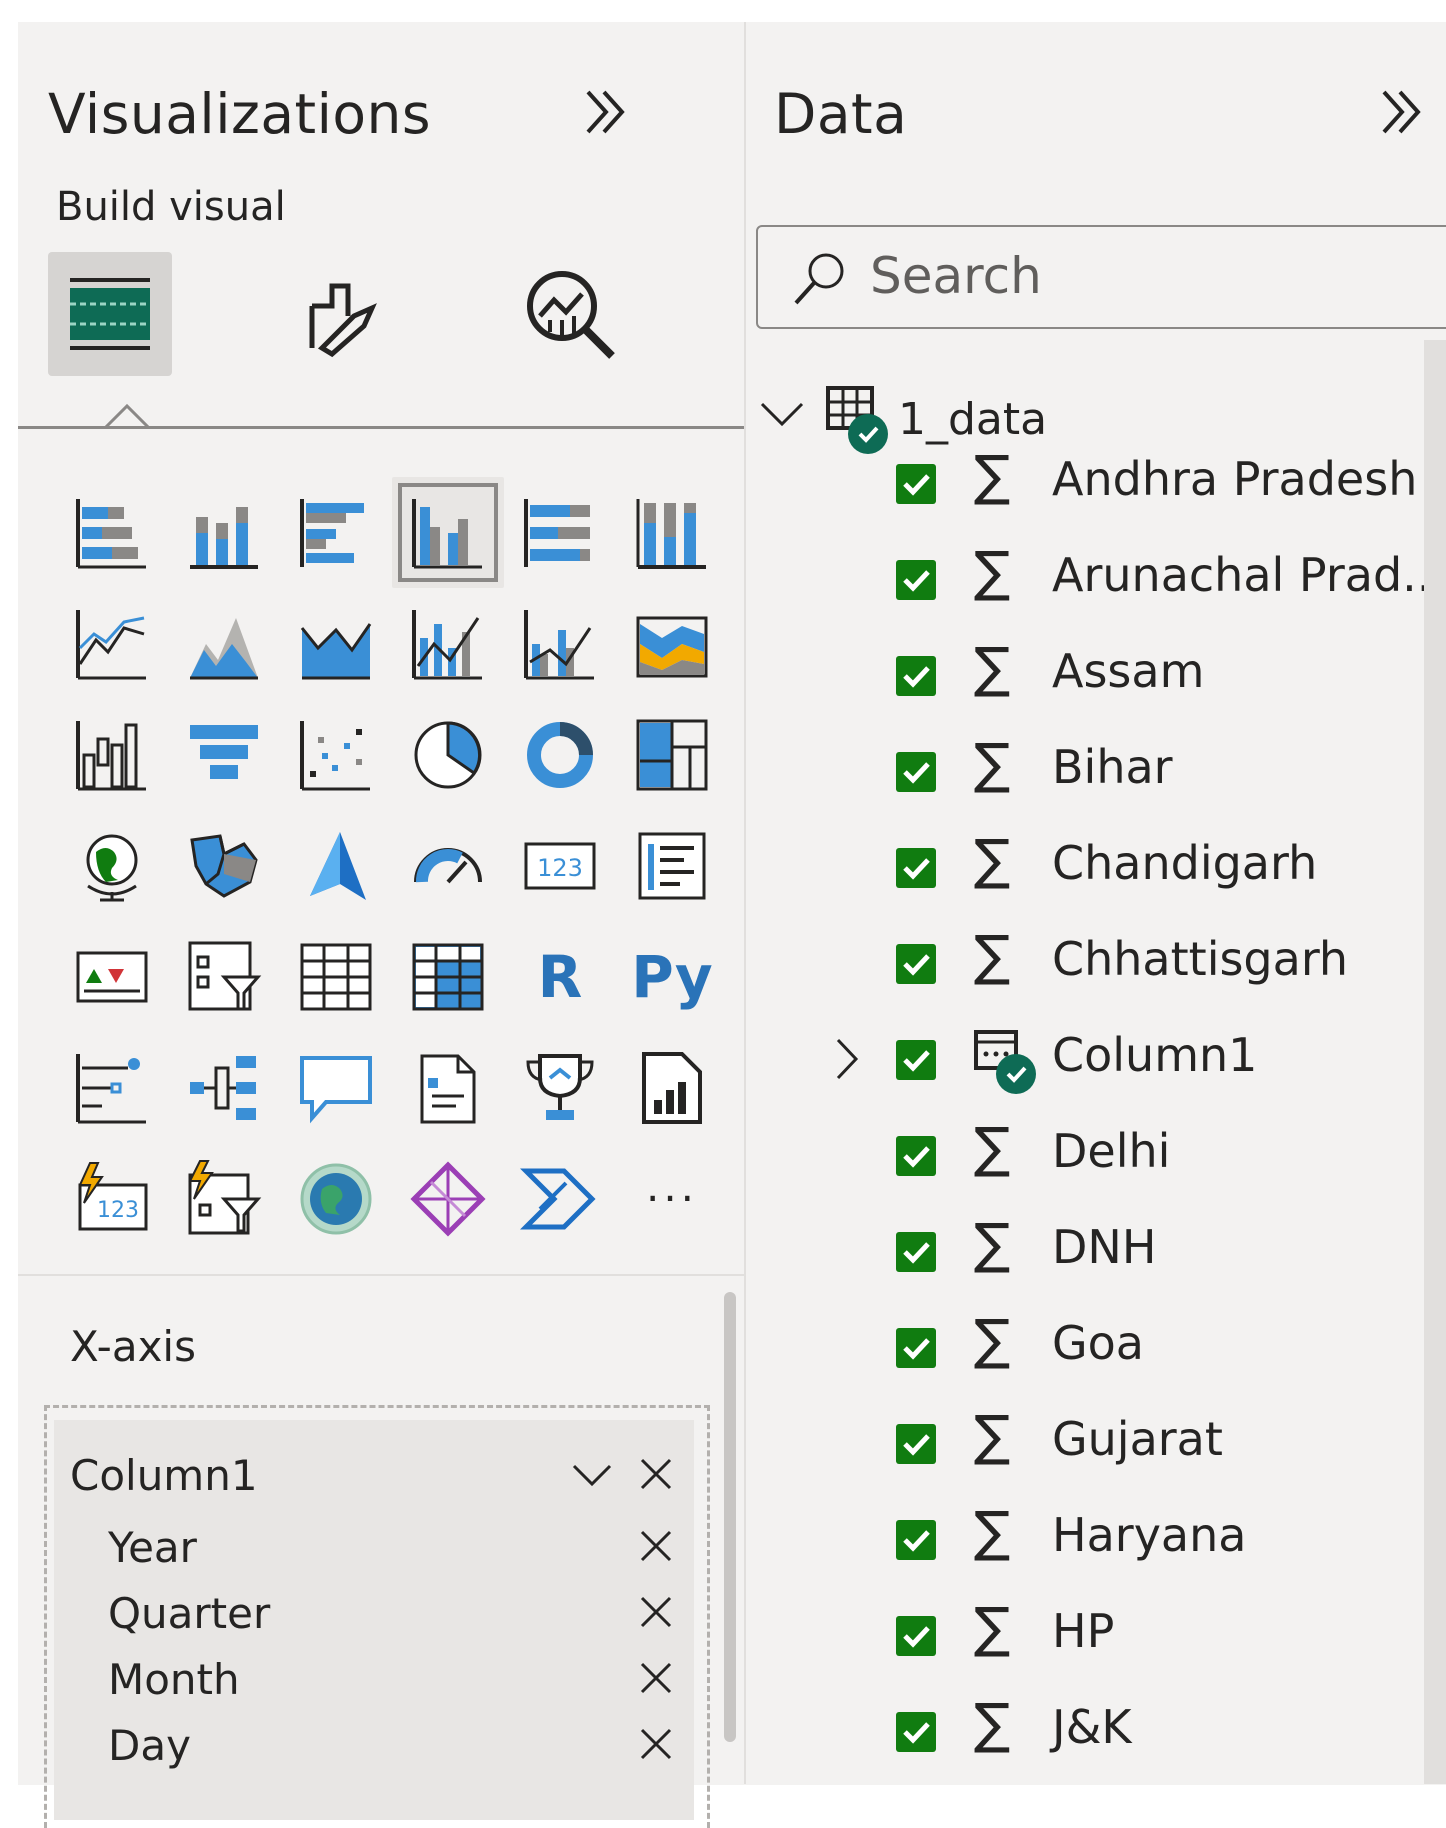  I want to click on stacked-area-chart-button, so click(336, 643).